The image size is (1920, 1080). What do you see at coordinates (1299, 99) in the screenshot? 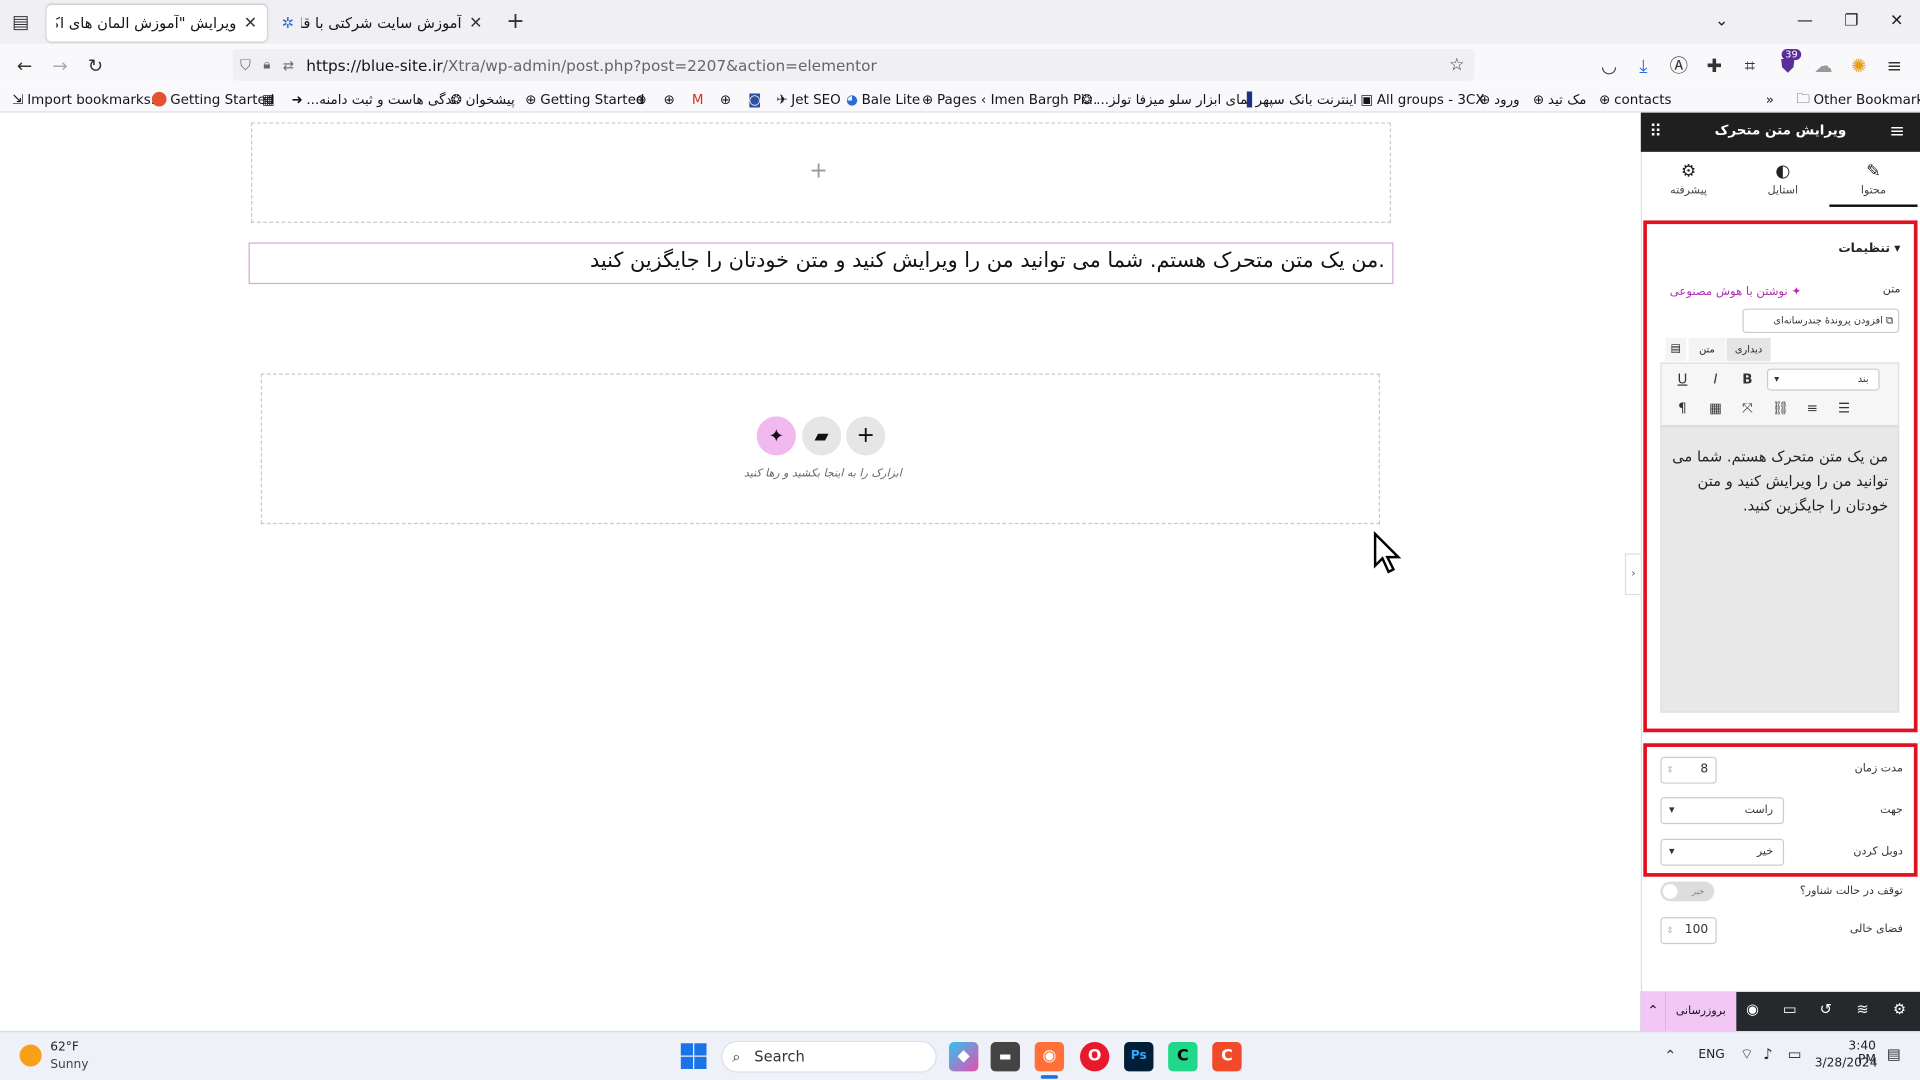
I see `bookmark-item: ▐ اینترنت بانک سپهر` at bounding box center [1299, 99].